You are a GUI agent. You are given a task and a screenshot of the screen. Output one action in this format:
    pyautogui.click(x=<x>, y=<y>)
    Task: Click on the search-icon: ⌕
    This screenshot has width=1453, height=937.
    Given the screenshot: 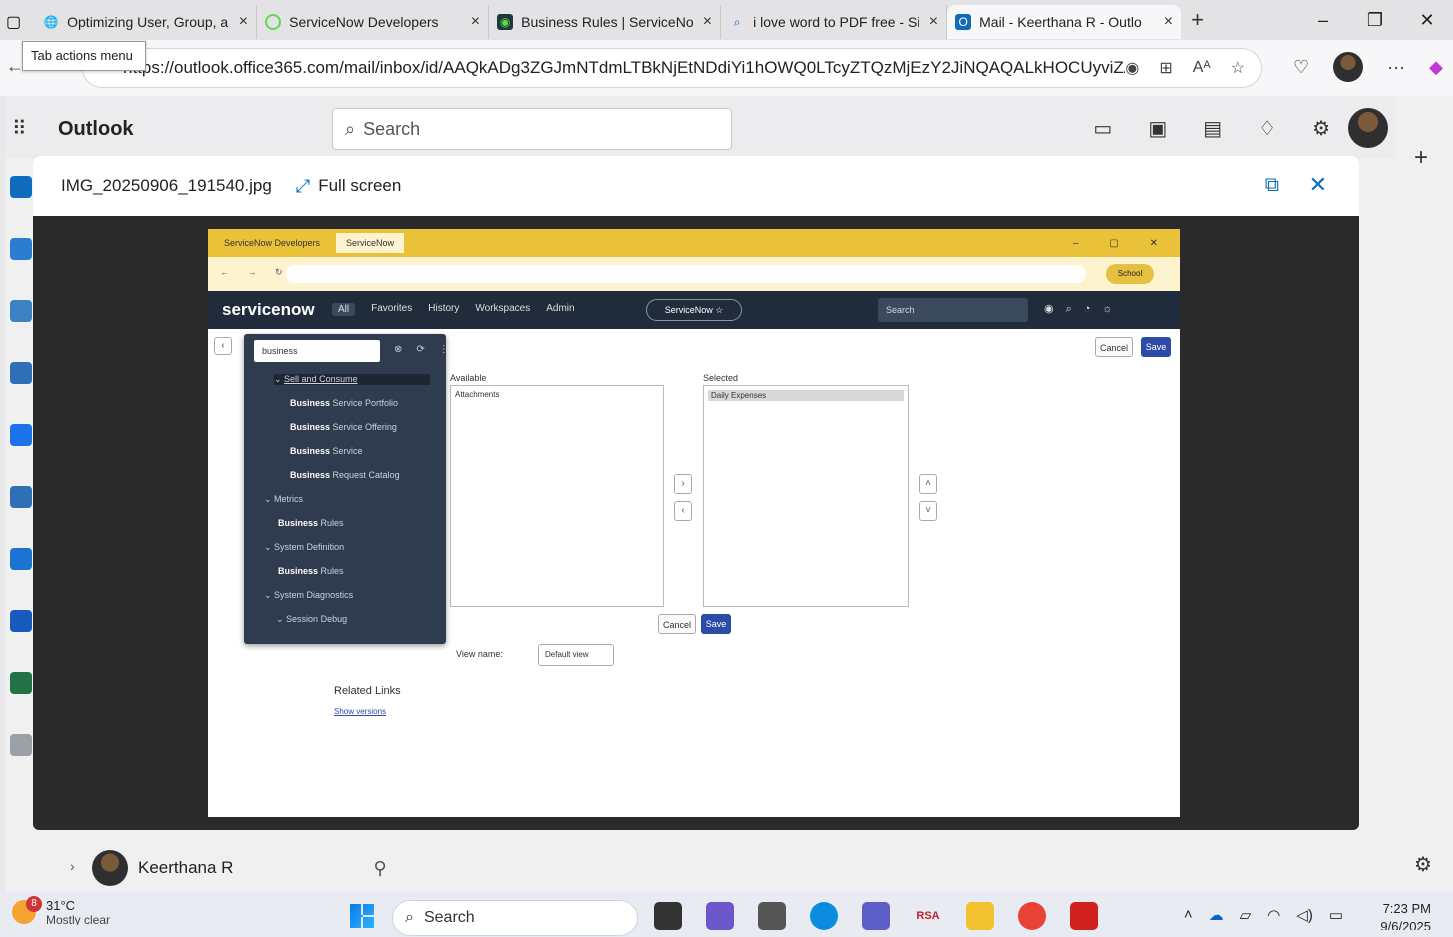 What is the action you would take?
    pyautogui.click(x=409, y=917)
    